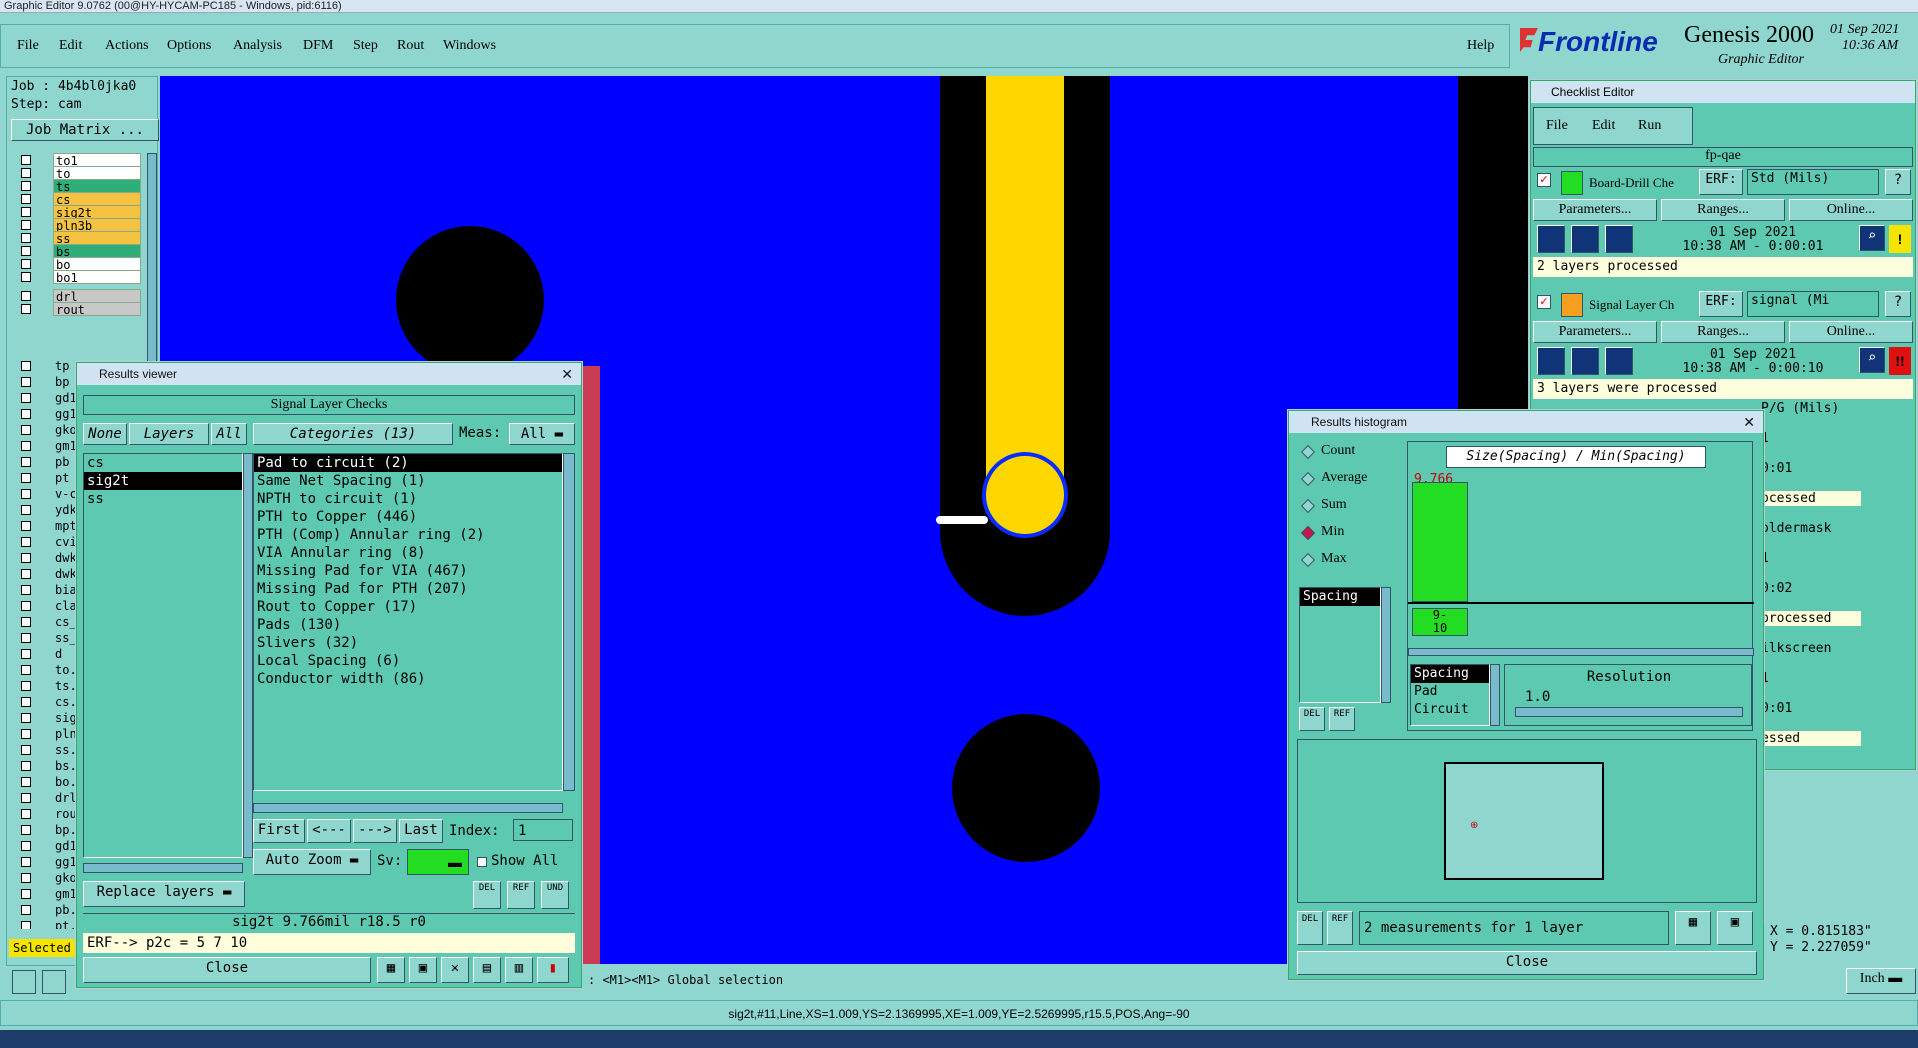 The width and height of the screenshot is (1918, 1048). What do you see at coordinates (521, 895) in the screenshot?
I see `ref-button: REF` at bounding box center [521, 895].